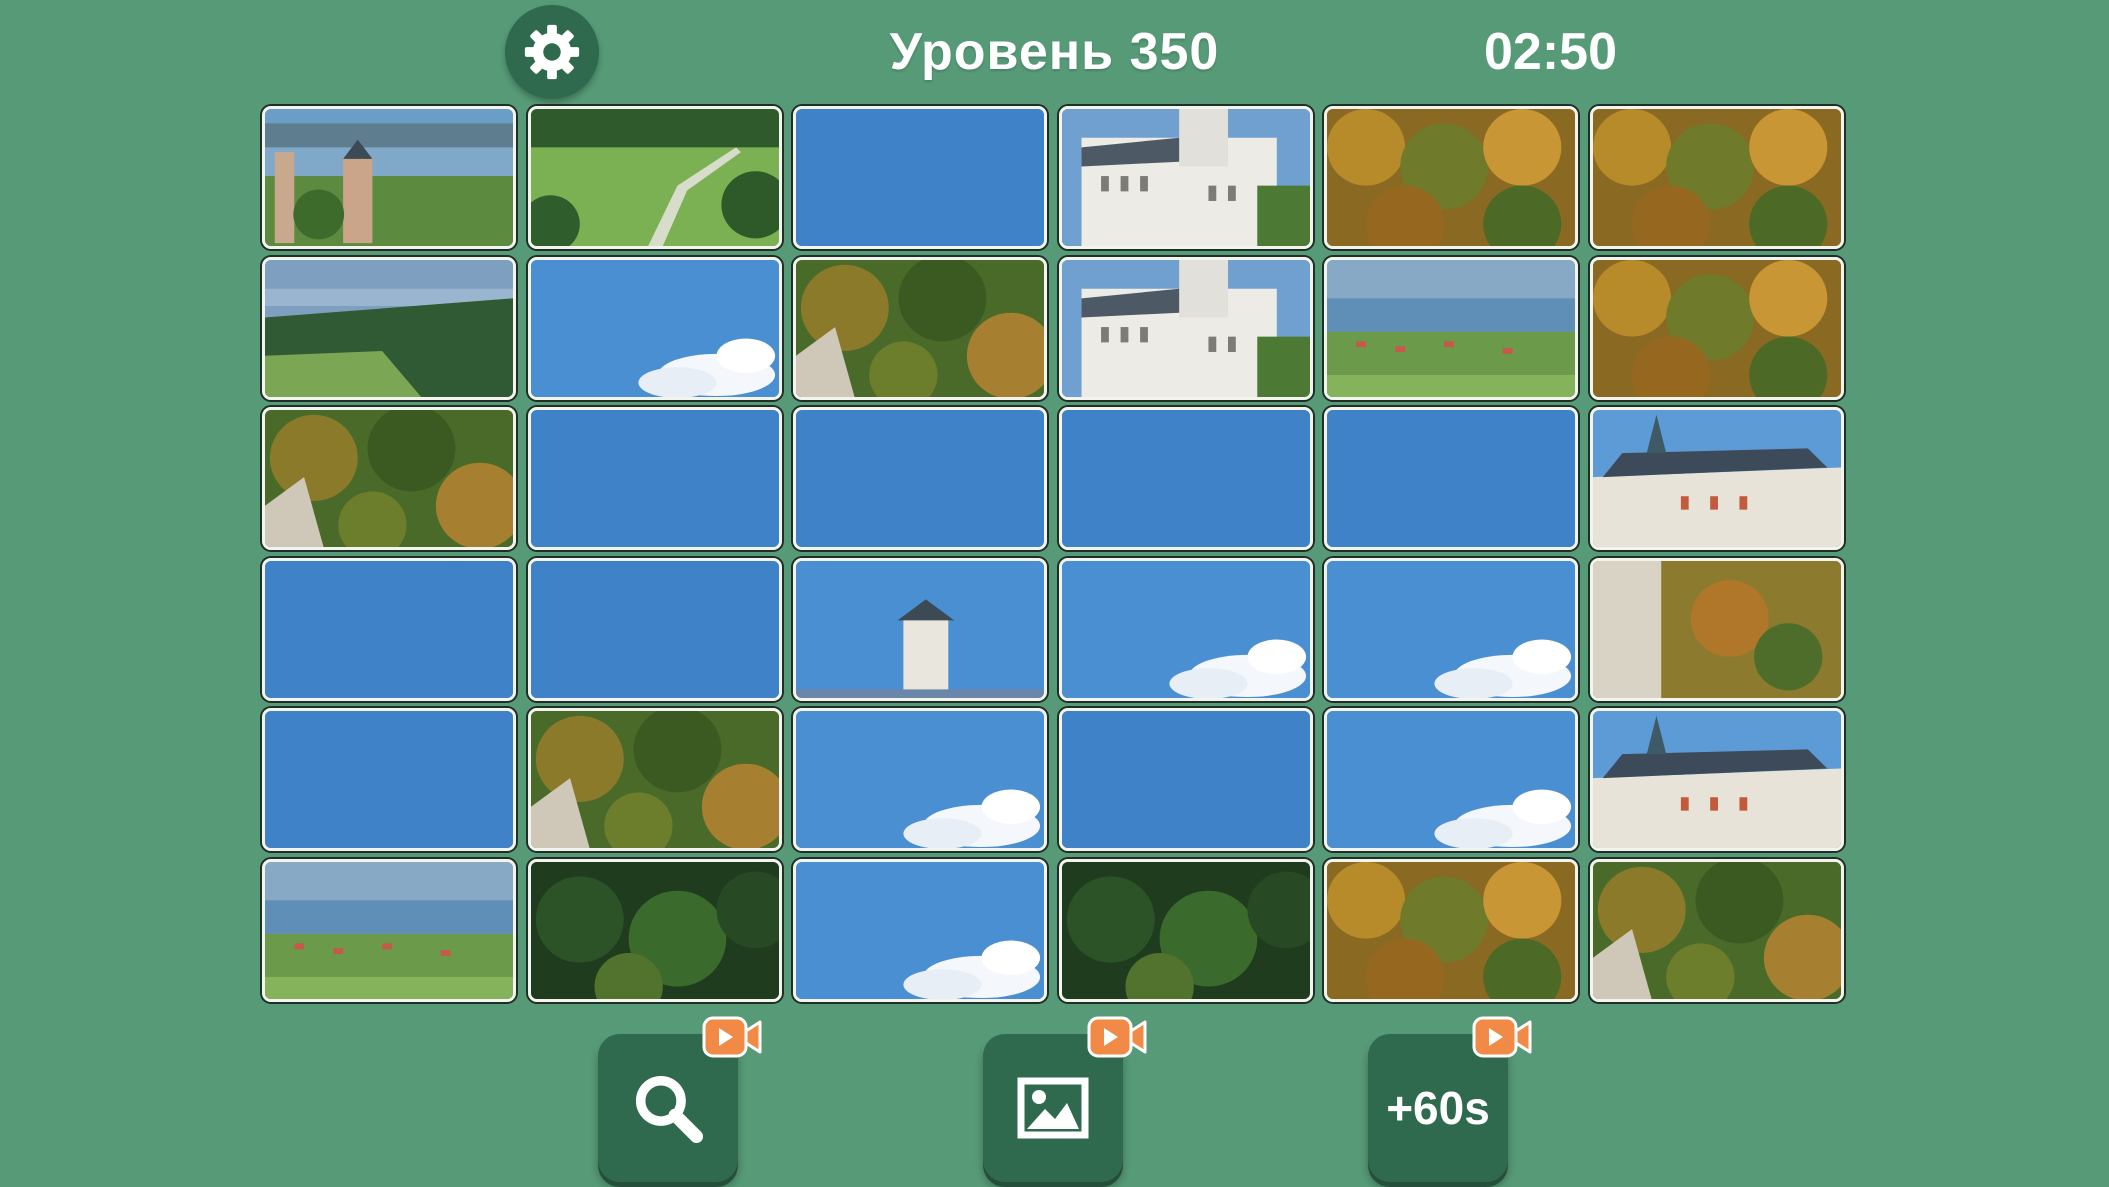 Image resolution: width=2109 pixels, height=1187 pixels. What do you see at coordinates (1053, 1108) in the screenshot?
I see `image-icon` at bounding box center [1053, 1108].